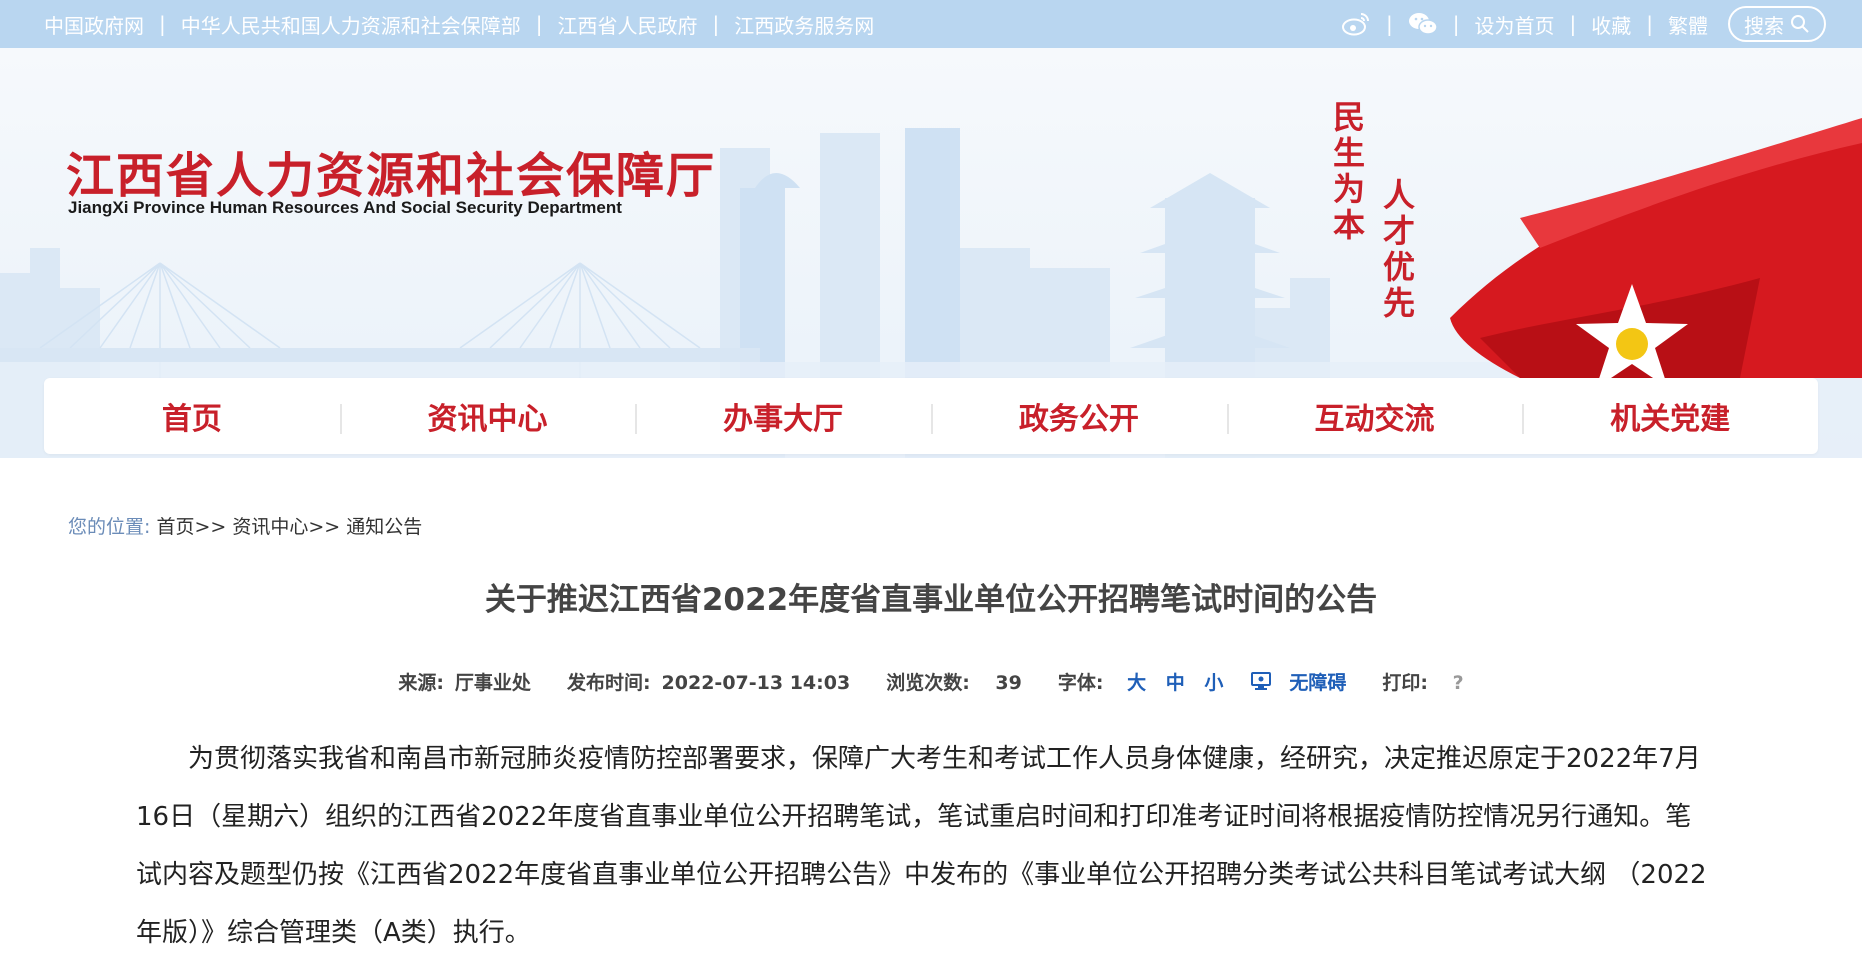 The width and height of the screenshot is (1862, 956). I want to click on site-title: 江西省人力资源和社会保障厅, so click(391, 176).